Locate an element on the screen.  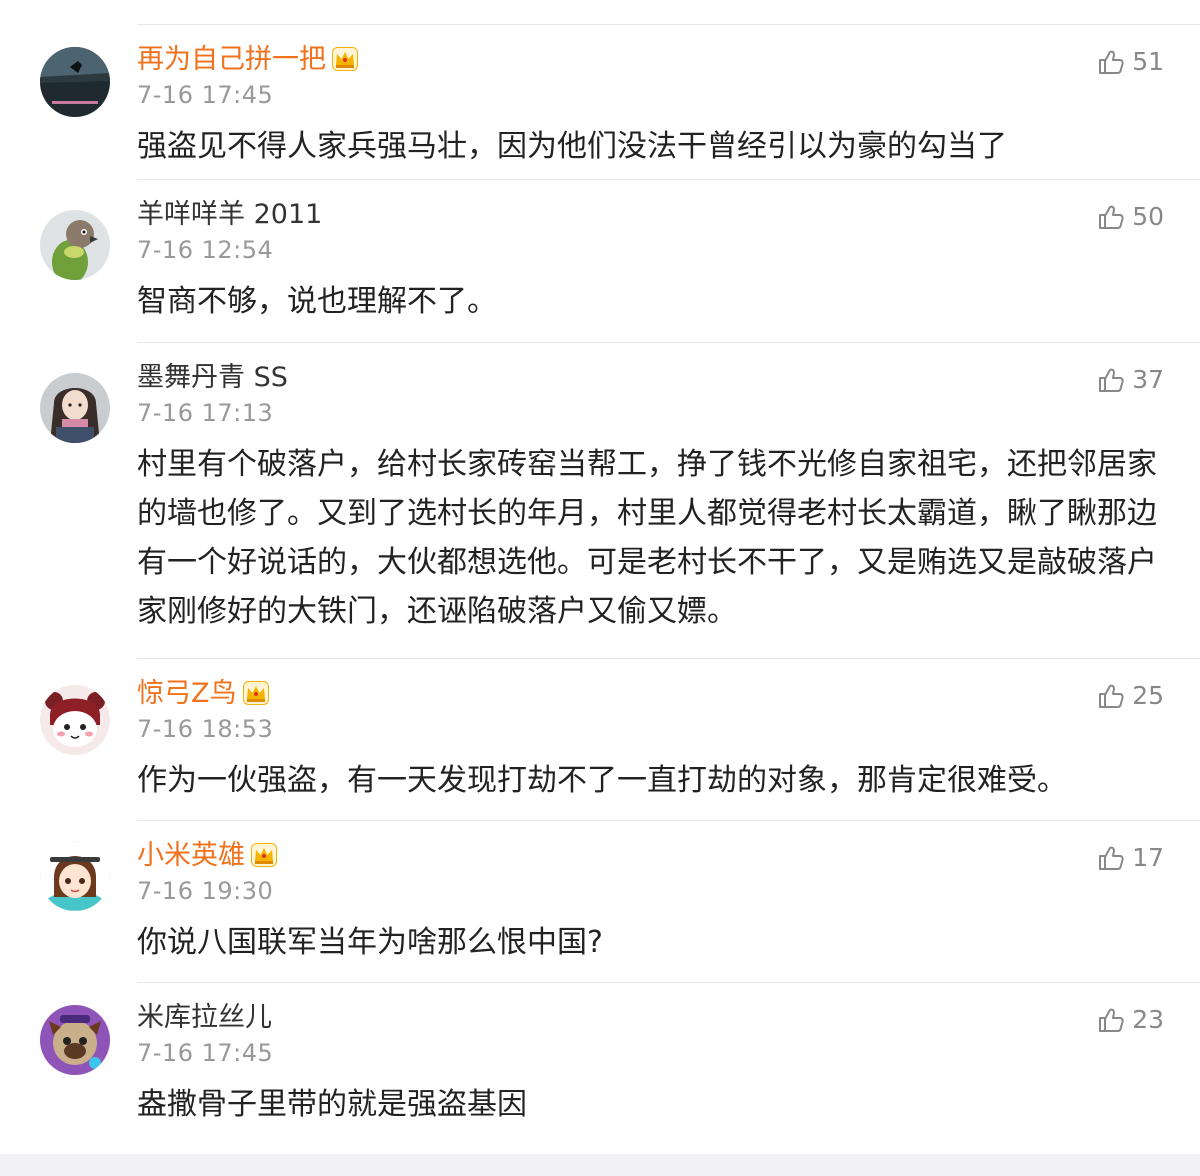
like-button: 23 is located at coordinates (1131, 1019).